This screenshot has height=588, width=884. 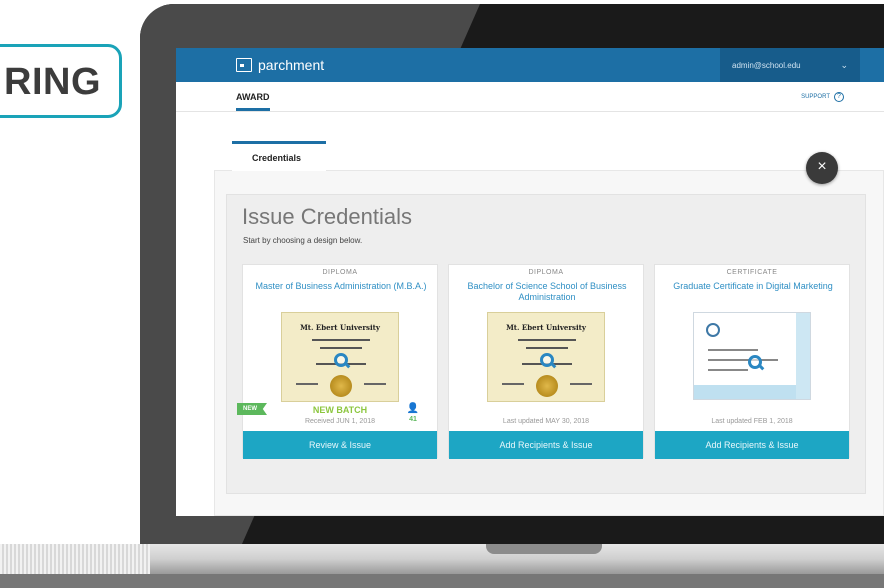 I want to click on card-meta: Last updated FEB 1, 2018, so click(x=752, y=421).